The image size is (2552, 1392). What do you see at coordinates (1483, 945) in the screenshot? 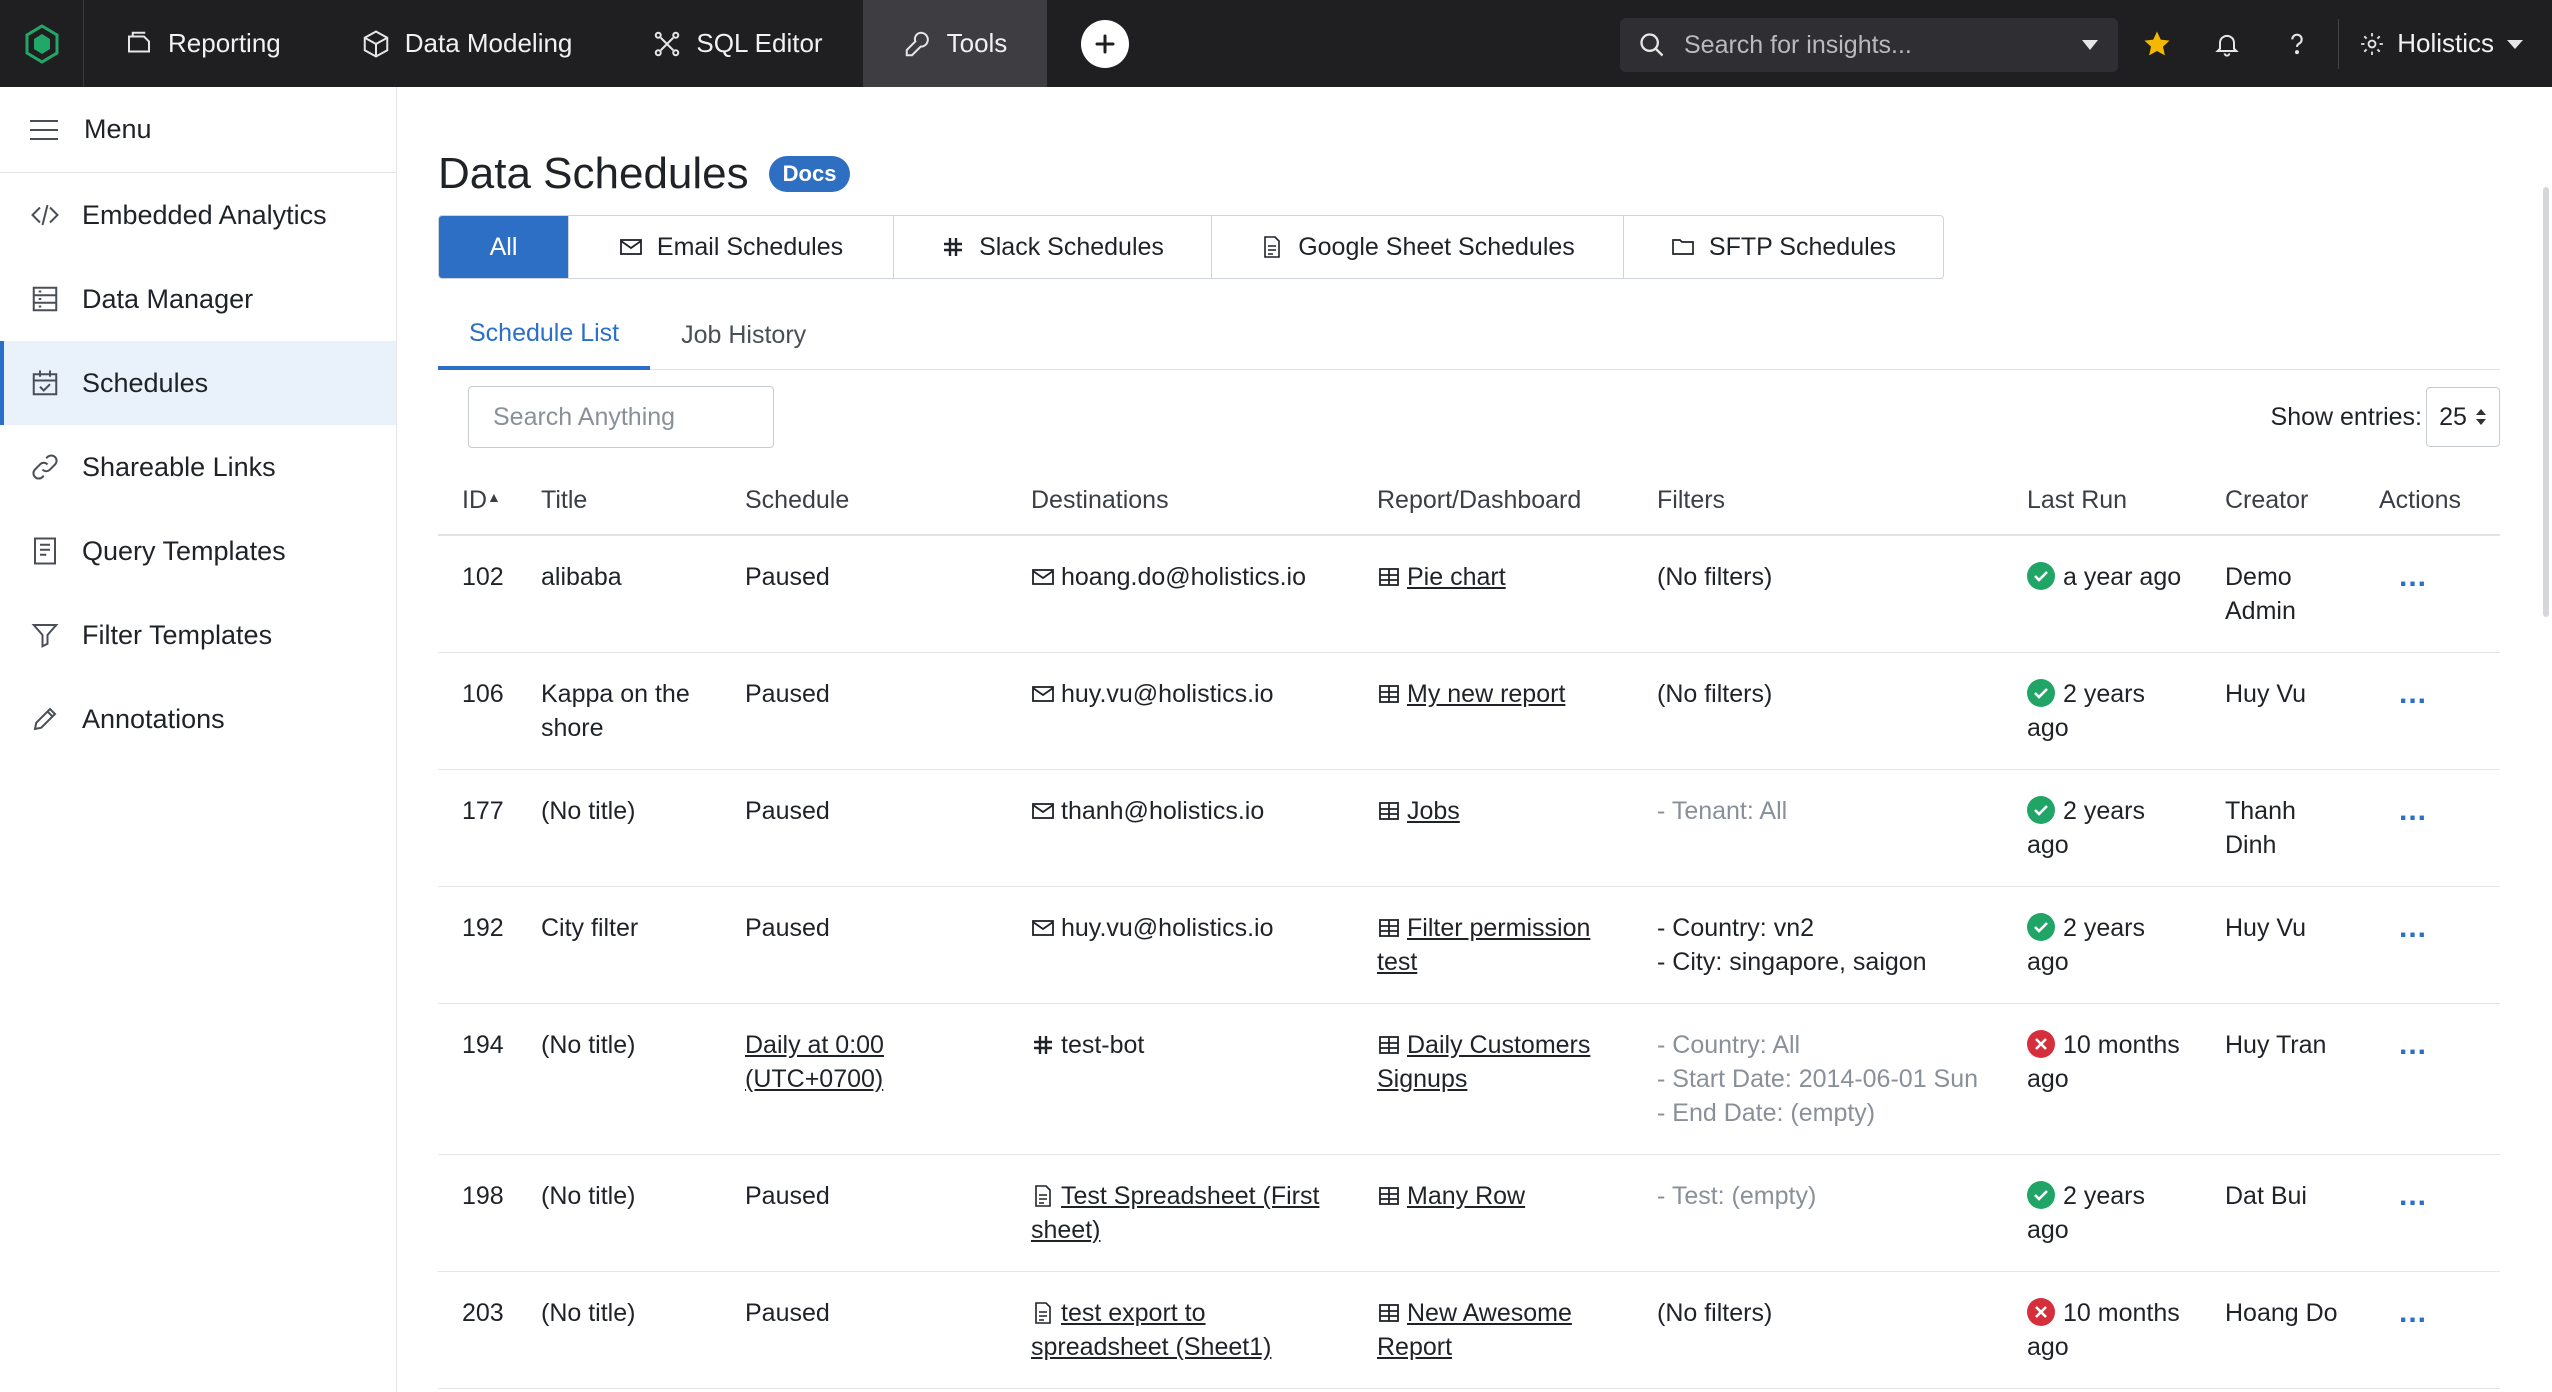
I see `report-link: Filter permission test` at bounding box center [1483, 945].